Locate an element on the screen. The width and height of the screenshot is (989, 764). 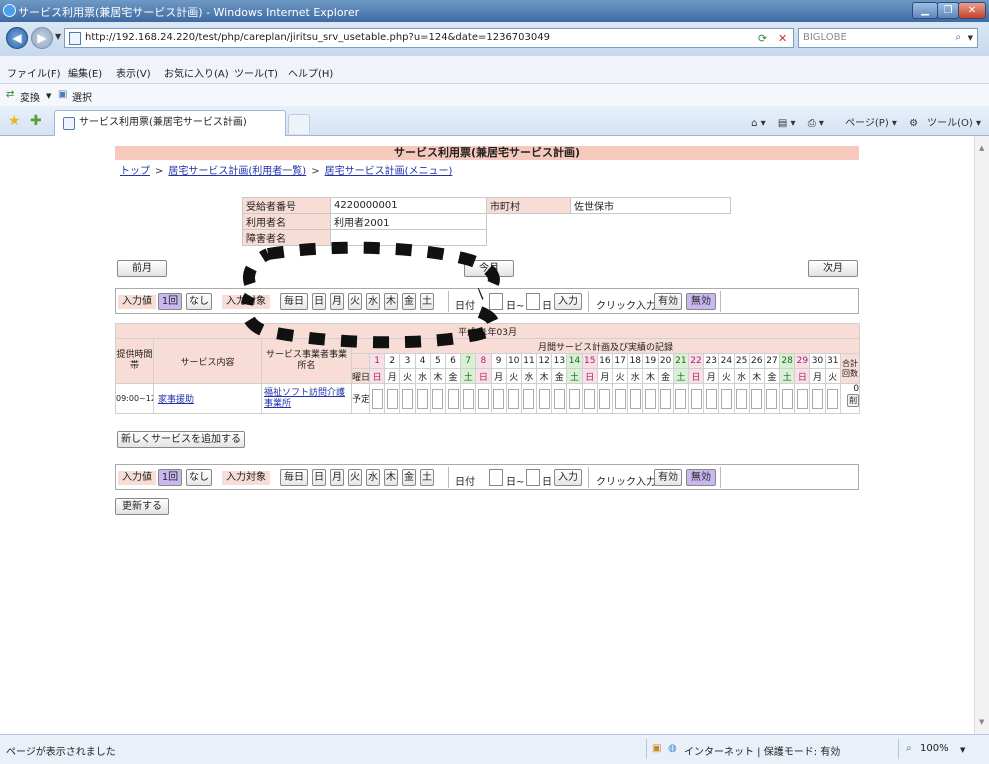
zone-text: インターネット | 保護モード: 有効 is located at coordinates (762, 750).